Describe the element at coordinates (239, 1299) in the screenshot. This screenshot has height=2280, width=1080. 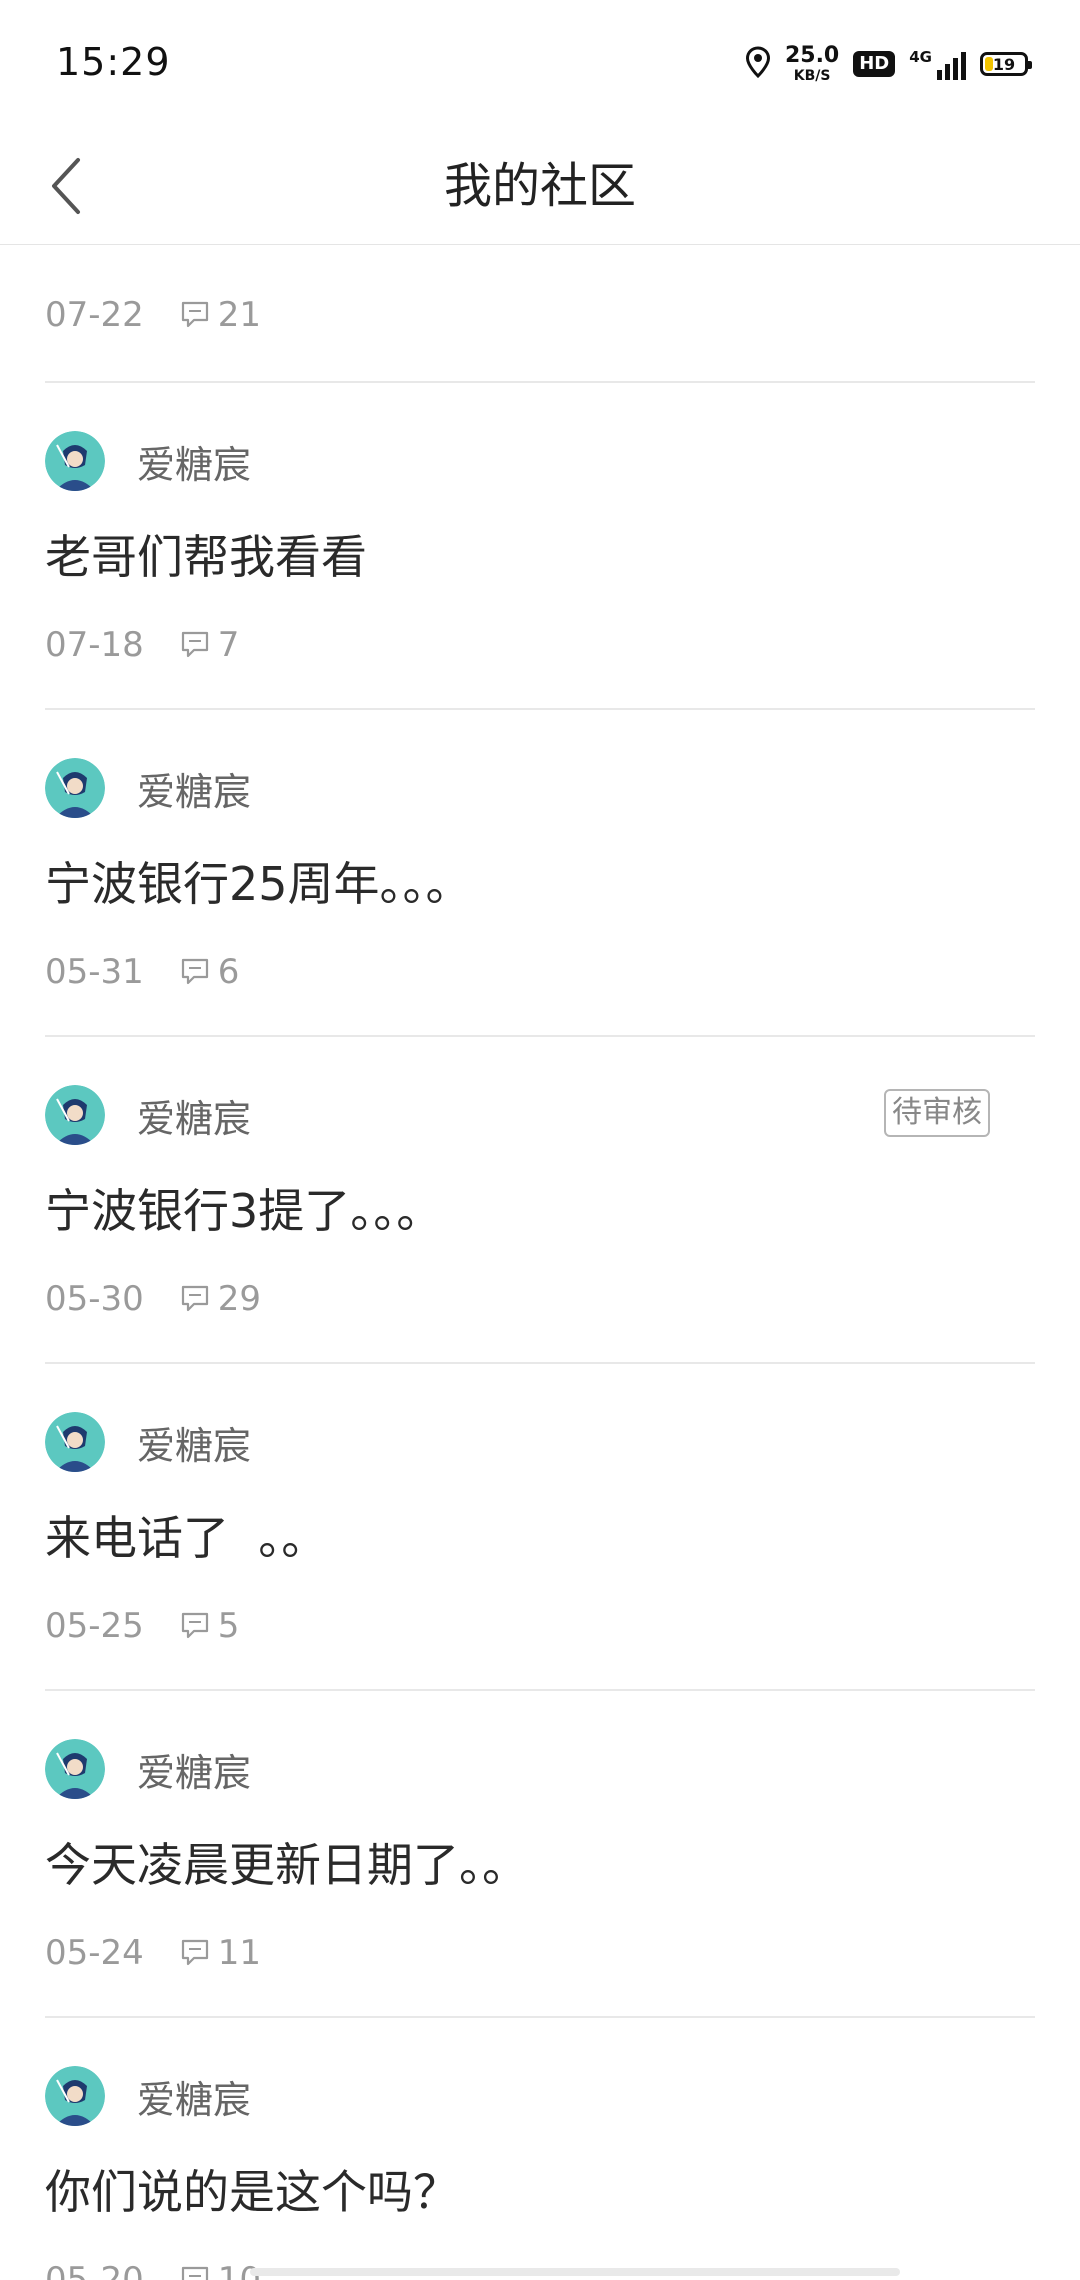
I see `comment-count-value: 29` at that location.